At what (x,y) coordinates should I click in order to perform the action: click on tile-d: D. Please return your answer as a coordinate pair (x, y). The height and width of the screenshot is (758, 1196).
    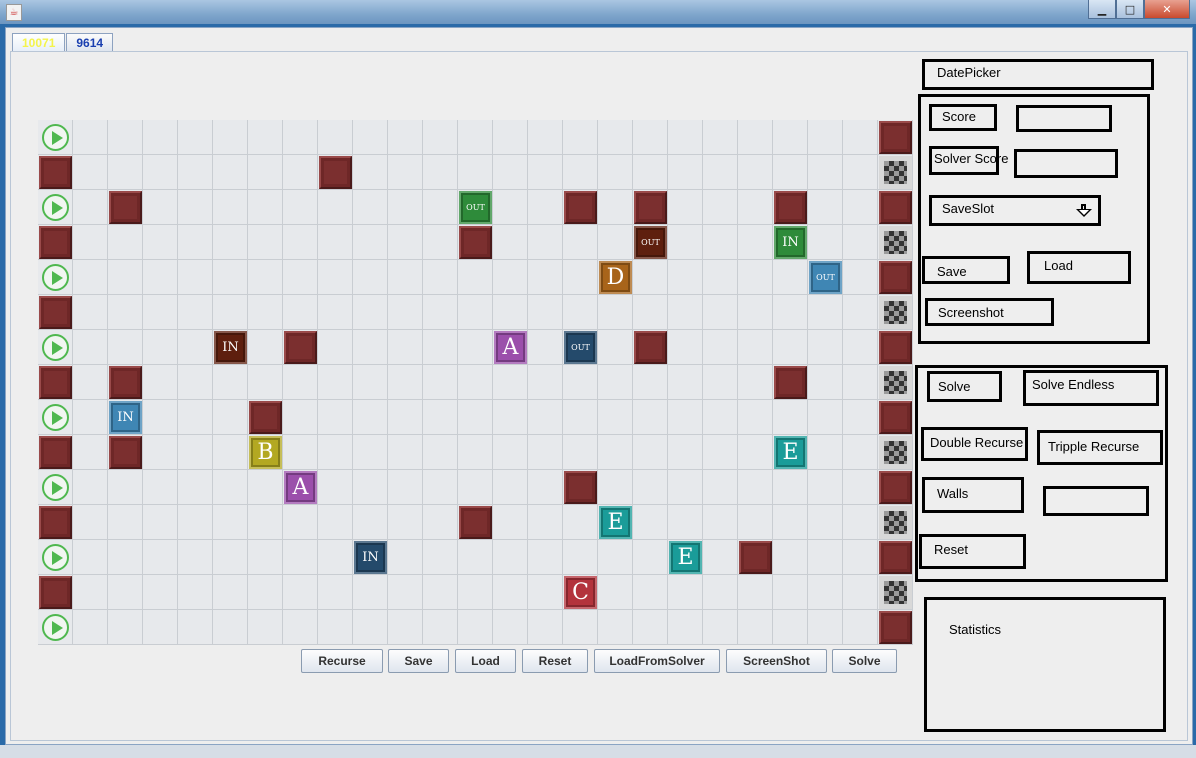
    Looking at the image, I should click on (615, 277).